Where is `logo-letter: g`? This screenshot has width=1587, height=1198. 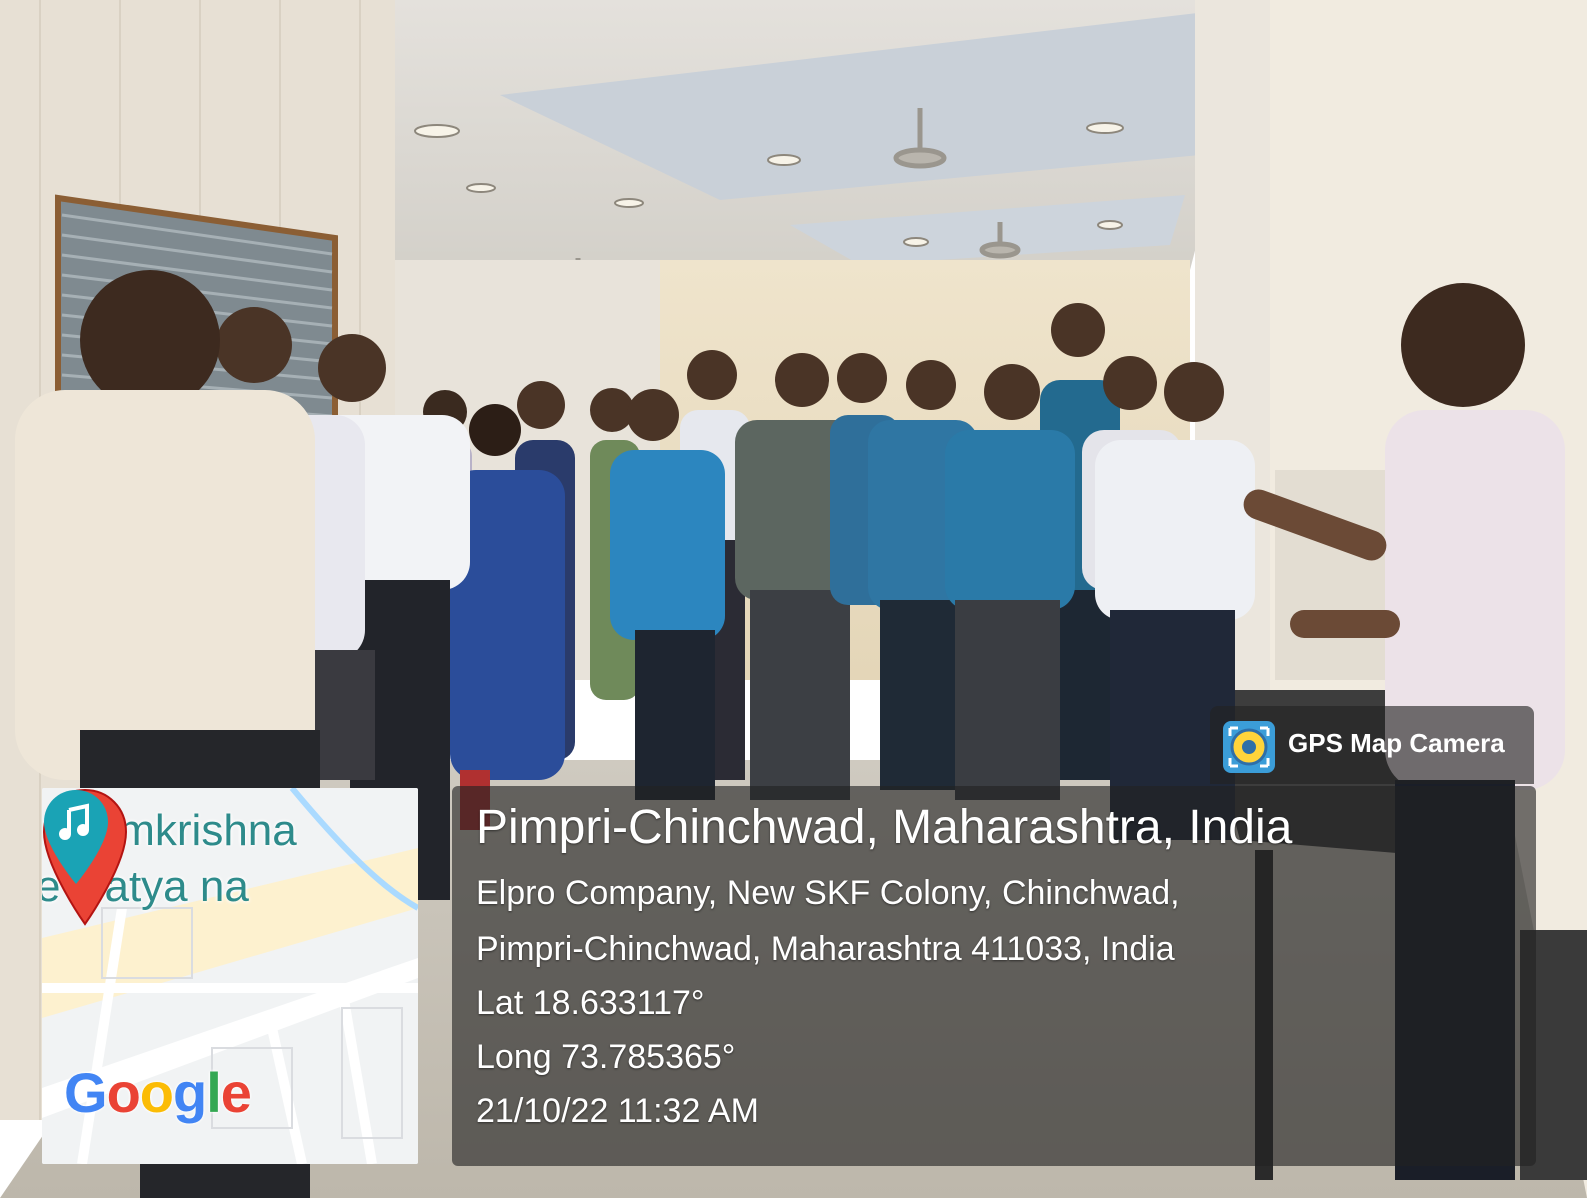
logo-letter: g is located at coordinates (190, 1092).